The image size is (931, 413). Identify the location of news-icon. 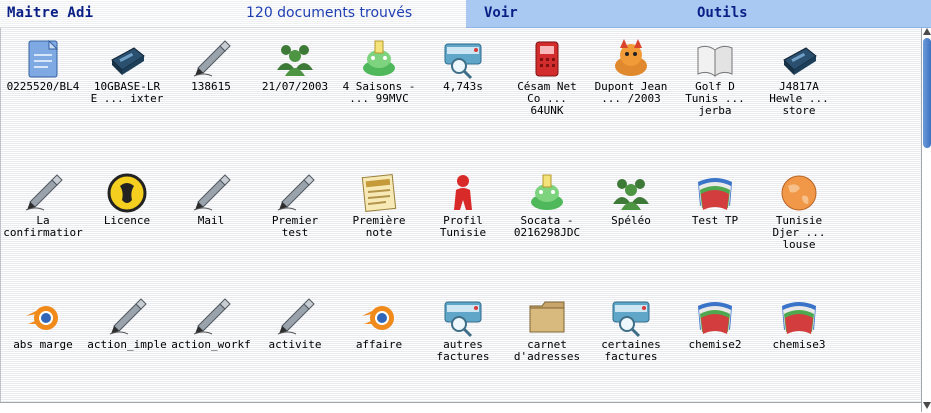
(379, 193).